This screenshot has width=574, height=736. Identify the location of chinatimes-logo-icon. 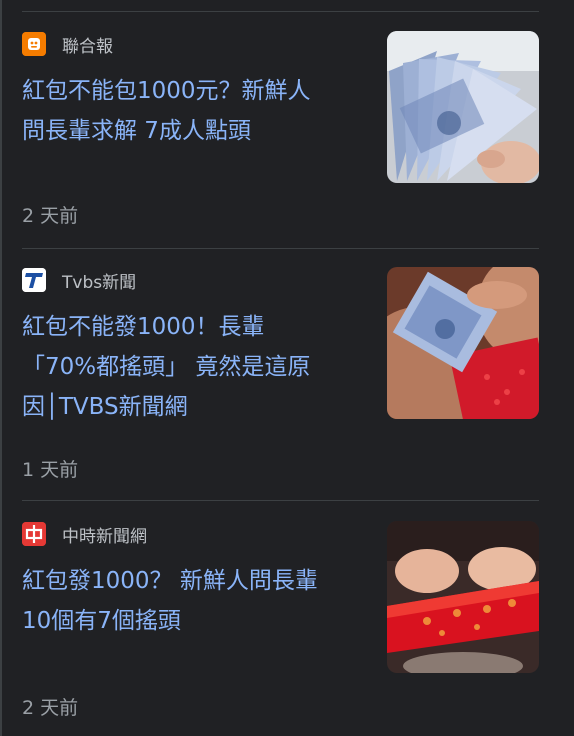
(34, 534).